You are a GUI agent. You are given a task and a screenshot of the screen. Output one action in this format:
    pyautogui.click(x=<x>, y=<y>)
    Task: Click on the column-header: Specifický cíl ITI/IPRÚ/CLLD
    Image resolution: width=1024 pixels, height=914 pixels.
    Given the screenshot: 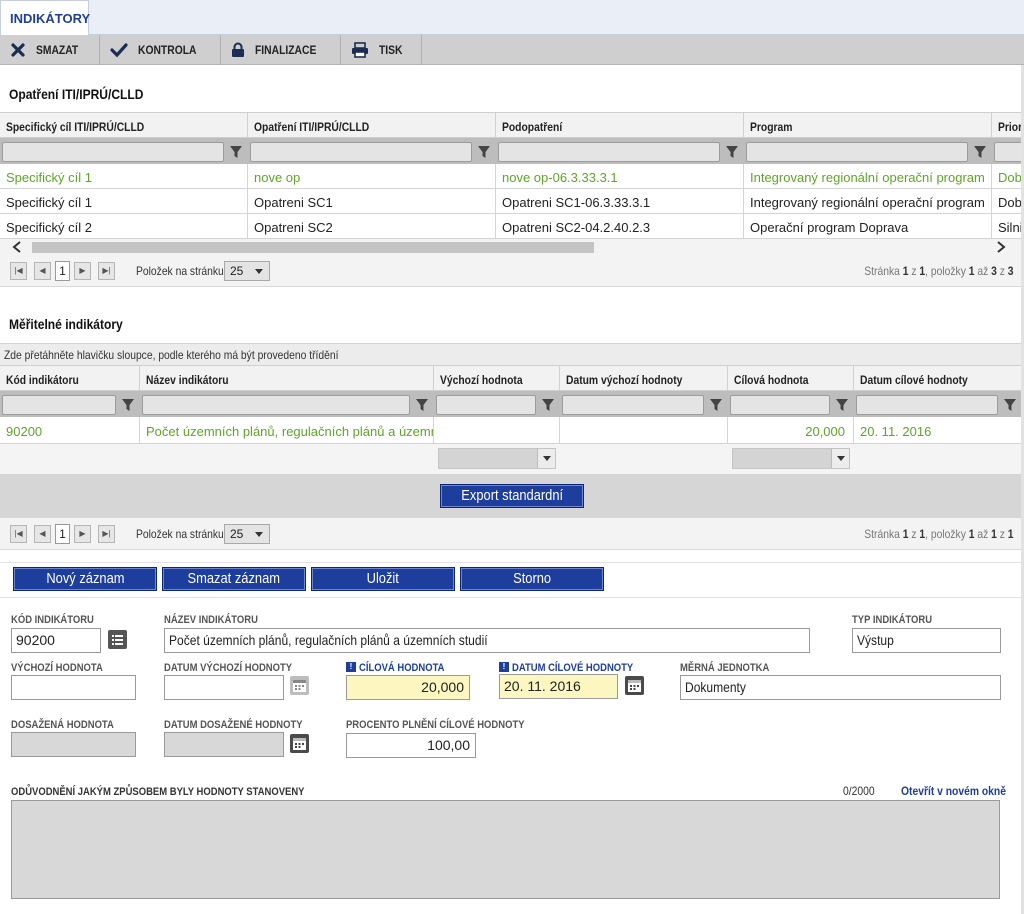 What is the action you would take?
    pyautogui.click(x=124, y=126)
    